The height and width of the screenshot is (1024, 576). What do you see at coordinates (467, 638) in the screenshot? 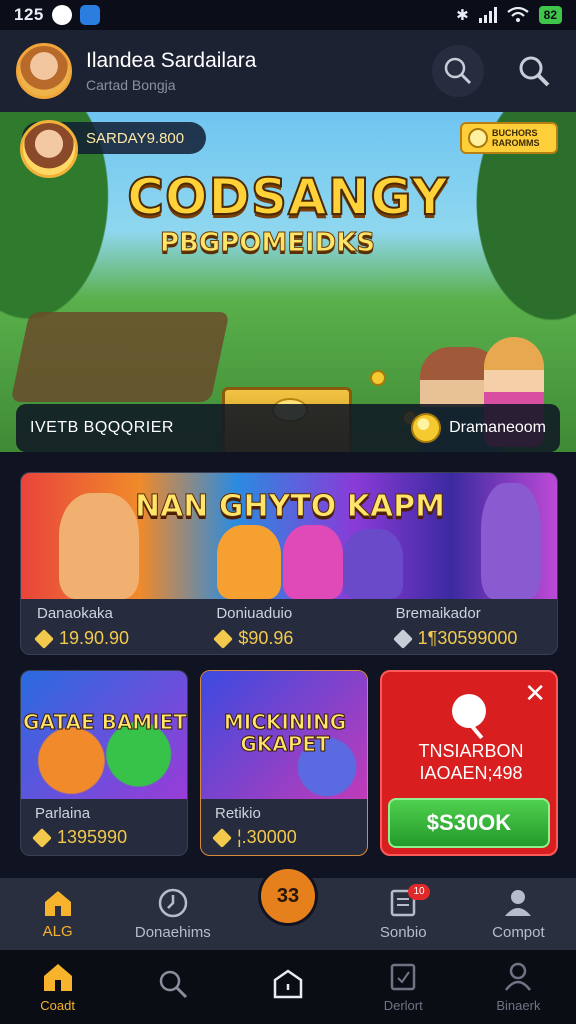
I see `stat-value: 1¶30599000` at bounding box center [467, 638].